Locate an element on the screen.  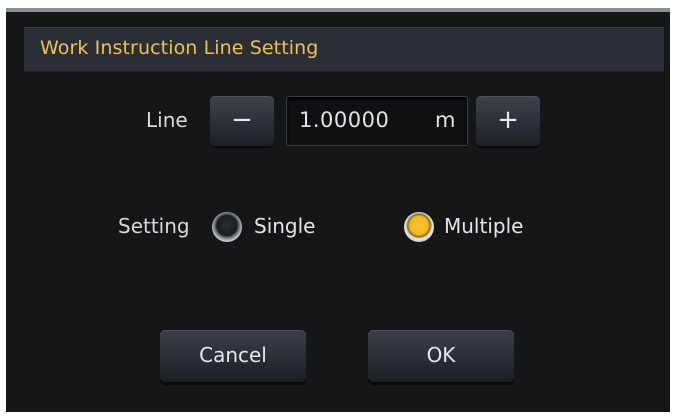
radio-multiple is located at coordinates (419, 227).